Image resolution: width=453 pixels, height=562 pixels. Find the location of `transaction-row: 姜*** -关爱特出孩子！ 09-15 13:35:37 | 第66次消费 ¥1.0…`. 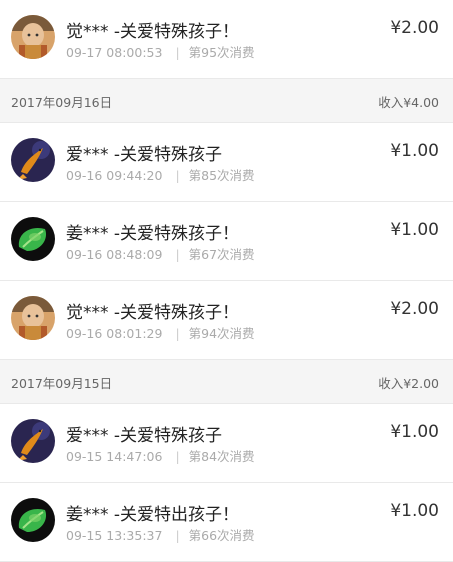

transaction-row: 姜*** -关爱特出孩子！ 09-15 13:35:37 | 第66次消费 ¥1.0… is located at coordinates (226, 522).